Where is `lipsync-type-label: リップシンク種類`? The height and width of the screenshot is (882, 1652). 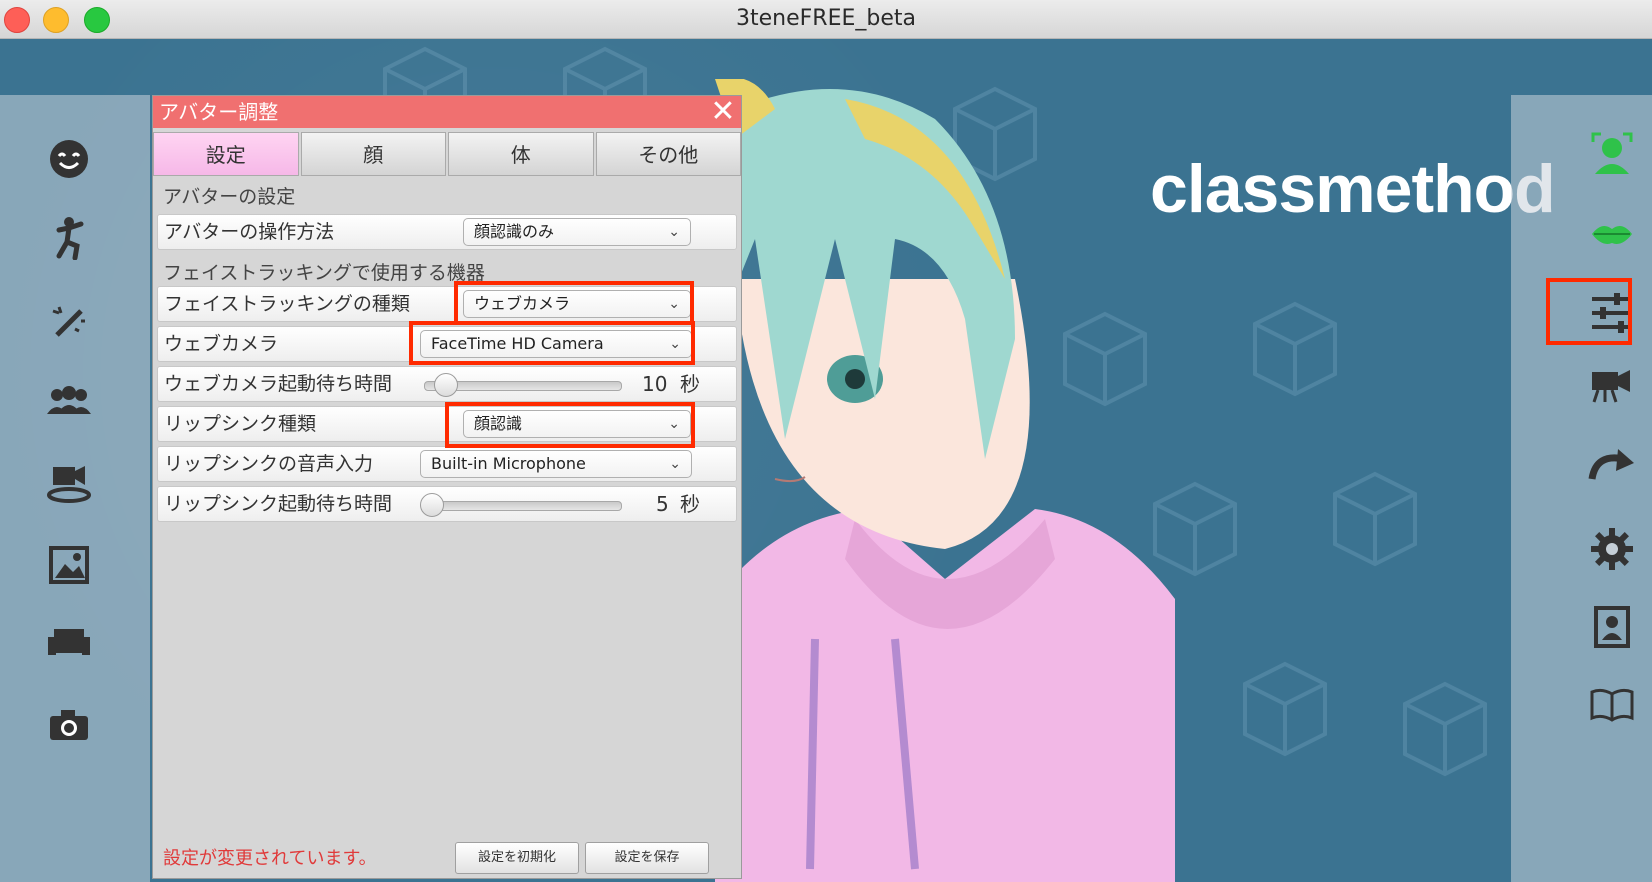 lipsync-type-label: リップシンク種類 is located at coordinates (240, 424).